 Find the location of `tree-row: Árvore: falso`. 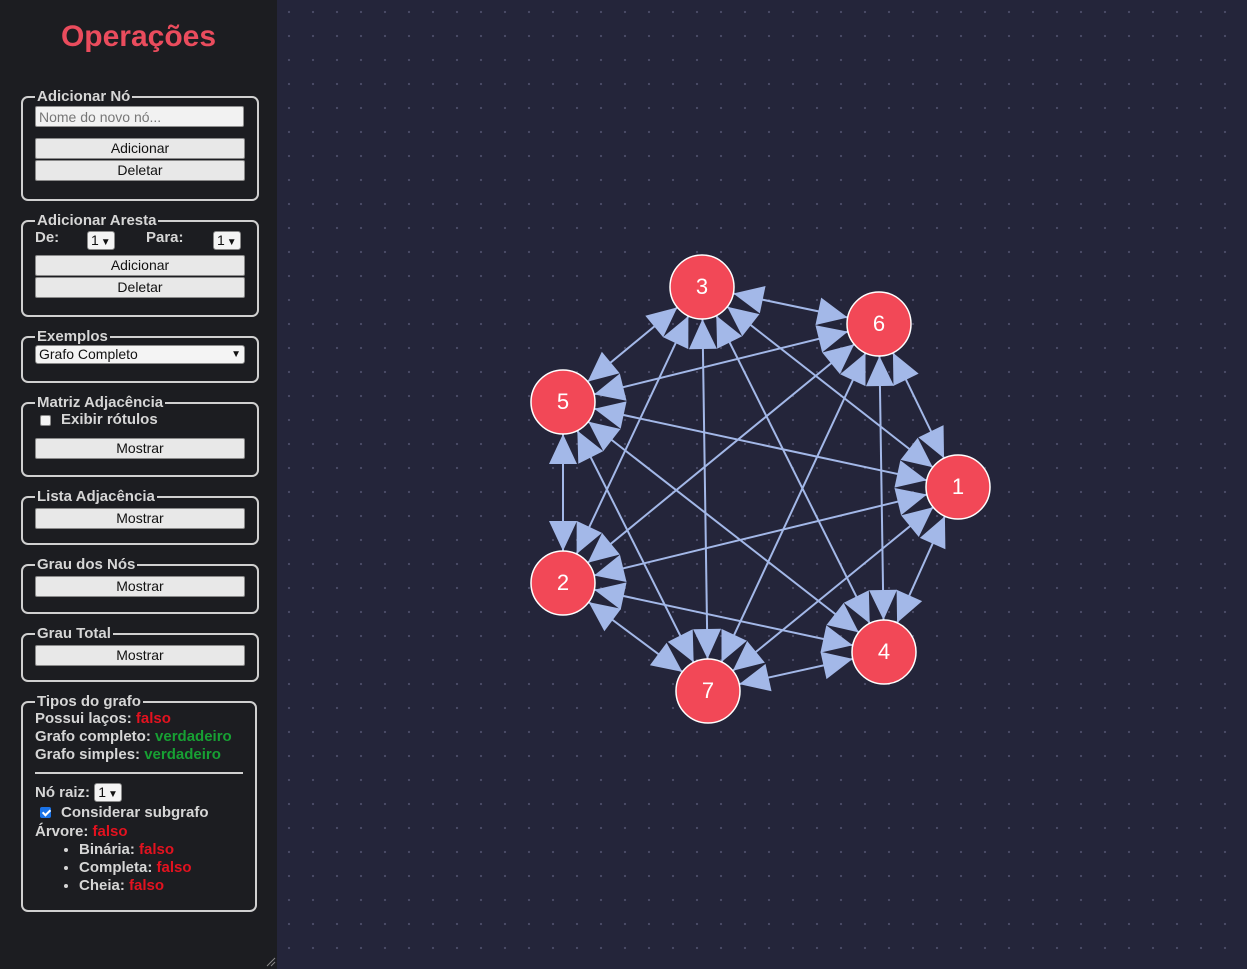

tree-row: Árvore: falso is located at coordinates (139, 832).